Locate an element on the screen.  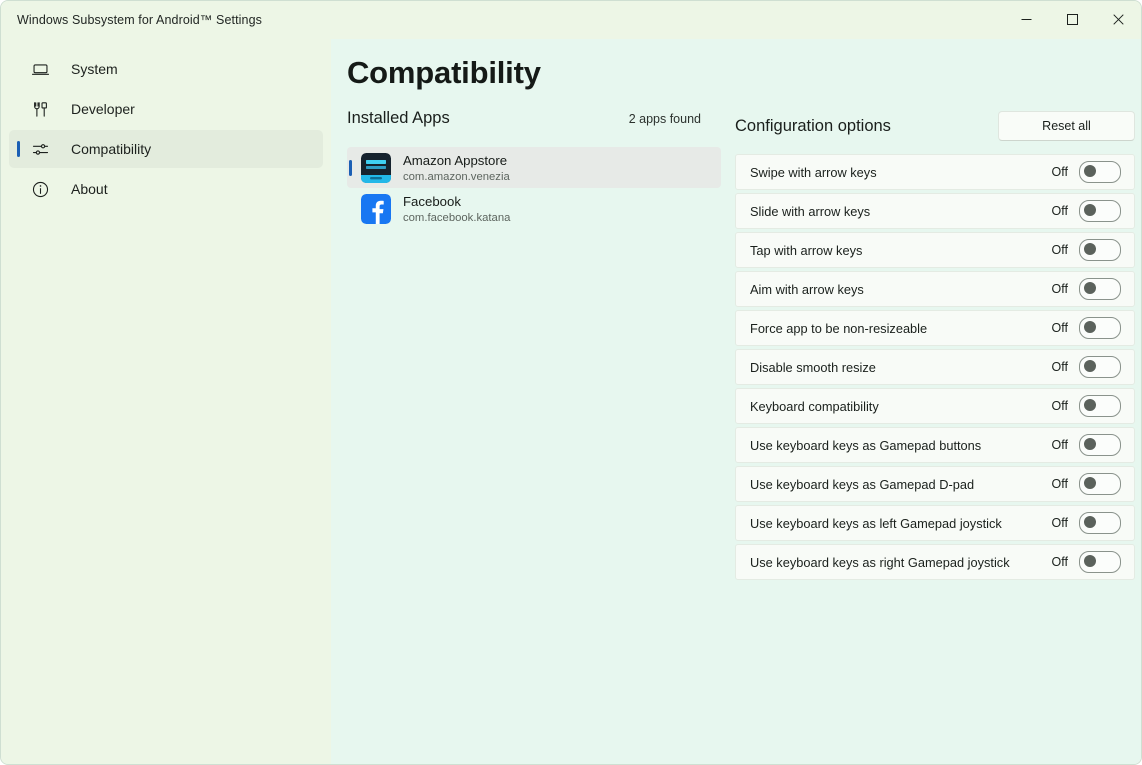
app-name: Amazon Appstore is located at coordinates (455, 160).